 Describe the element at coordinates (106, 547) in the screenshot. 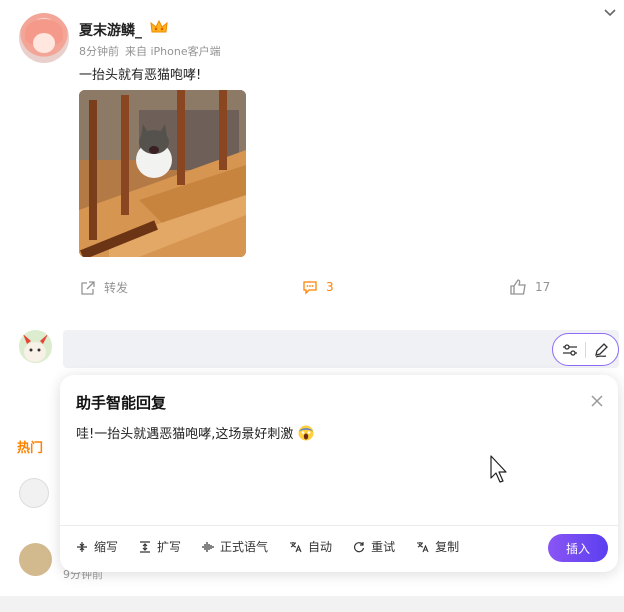

I see `shrink-label: 缩写` at that location.